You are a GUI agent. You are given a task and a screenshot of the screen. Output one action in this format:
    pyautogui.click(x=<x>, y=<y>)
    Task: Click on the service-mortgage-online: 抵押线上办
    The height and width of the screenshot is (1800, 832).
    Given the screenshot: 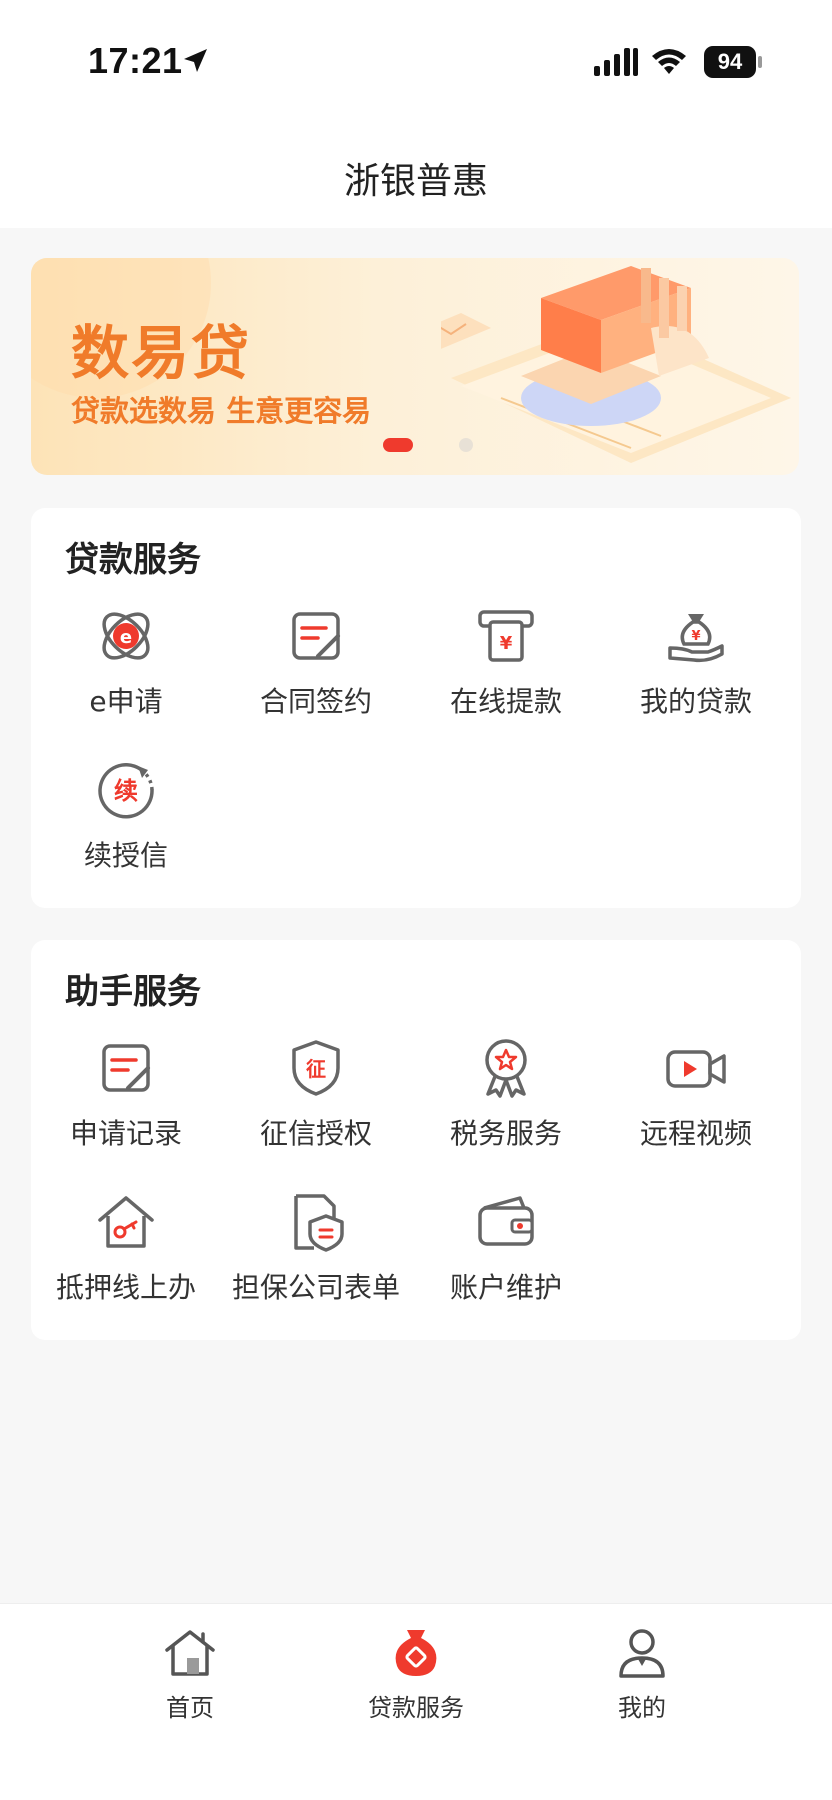 What is the action you would take?
    pyautogui.click(x=126, y=1255)
    